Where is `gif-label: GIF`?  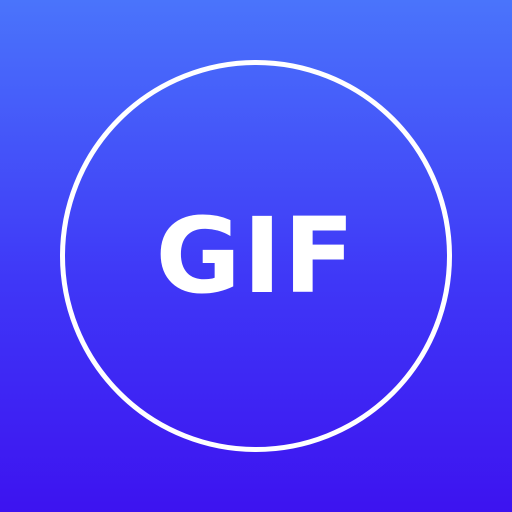 gif-label: GIF is located at coordinates (256, 256).